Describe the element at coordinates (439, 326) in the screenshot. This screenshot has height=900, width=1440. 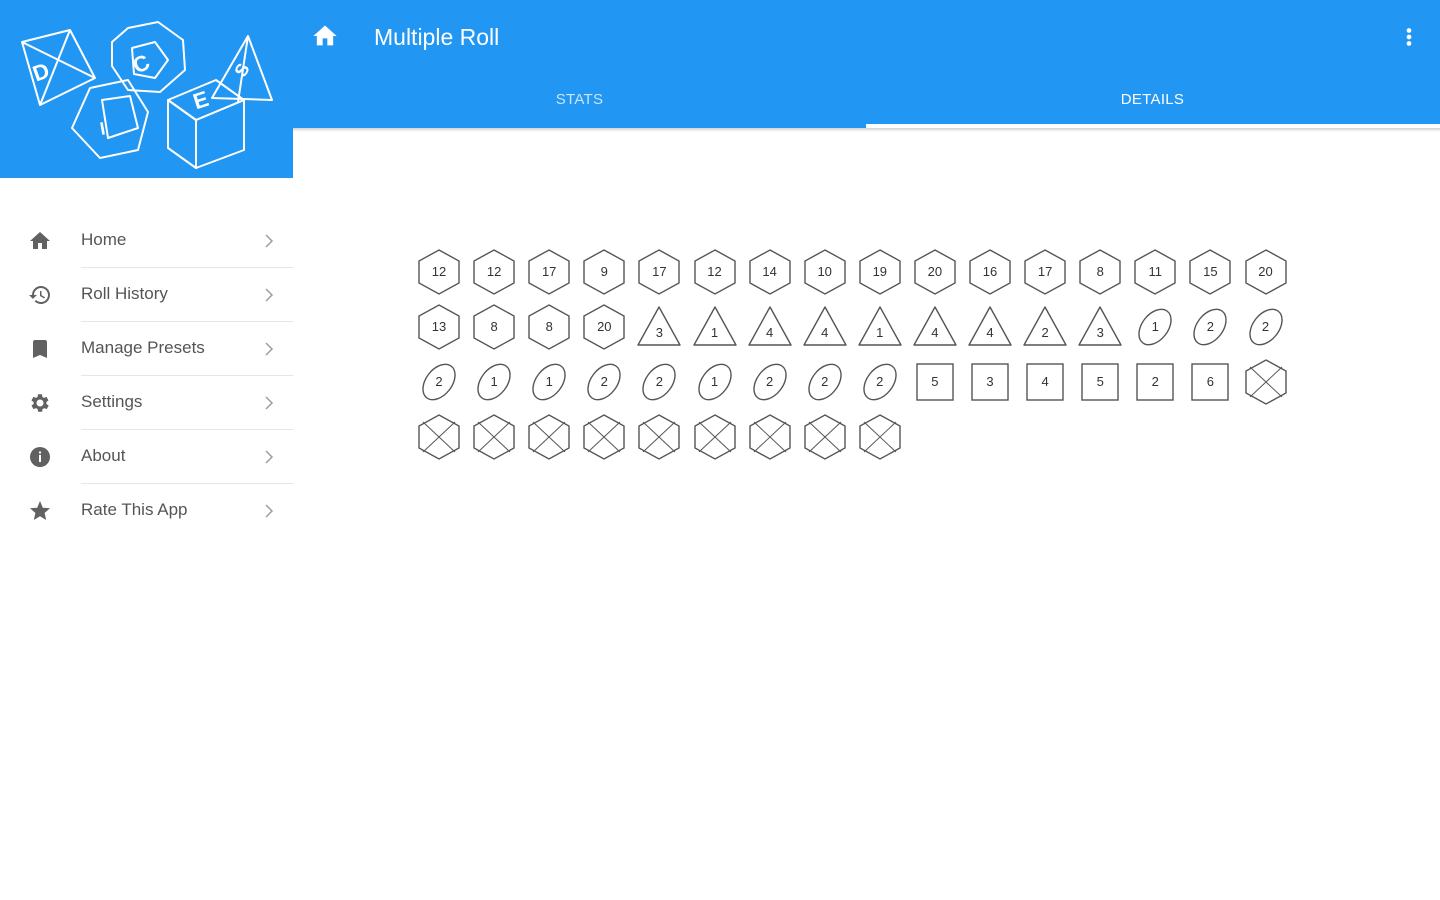
I see `die-value: 13` at that location.